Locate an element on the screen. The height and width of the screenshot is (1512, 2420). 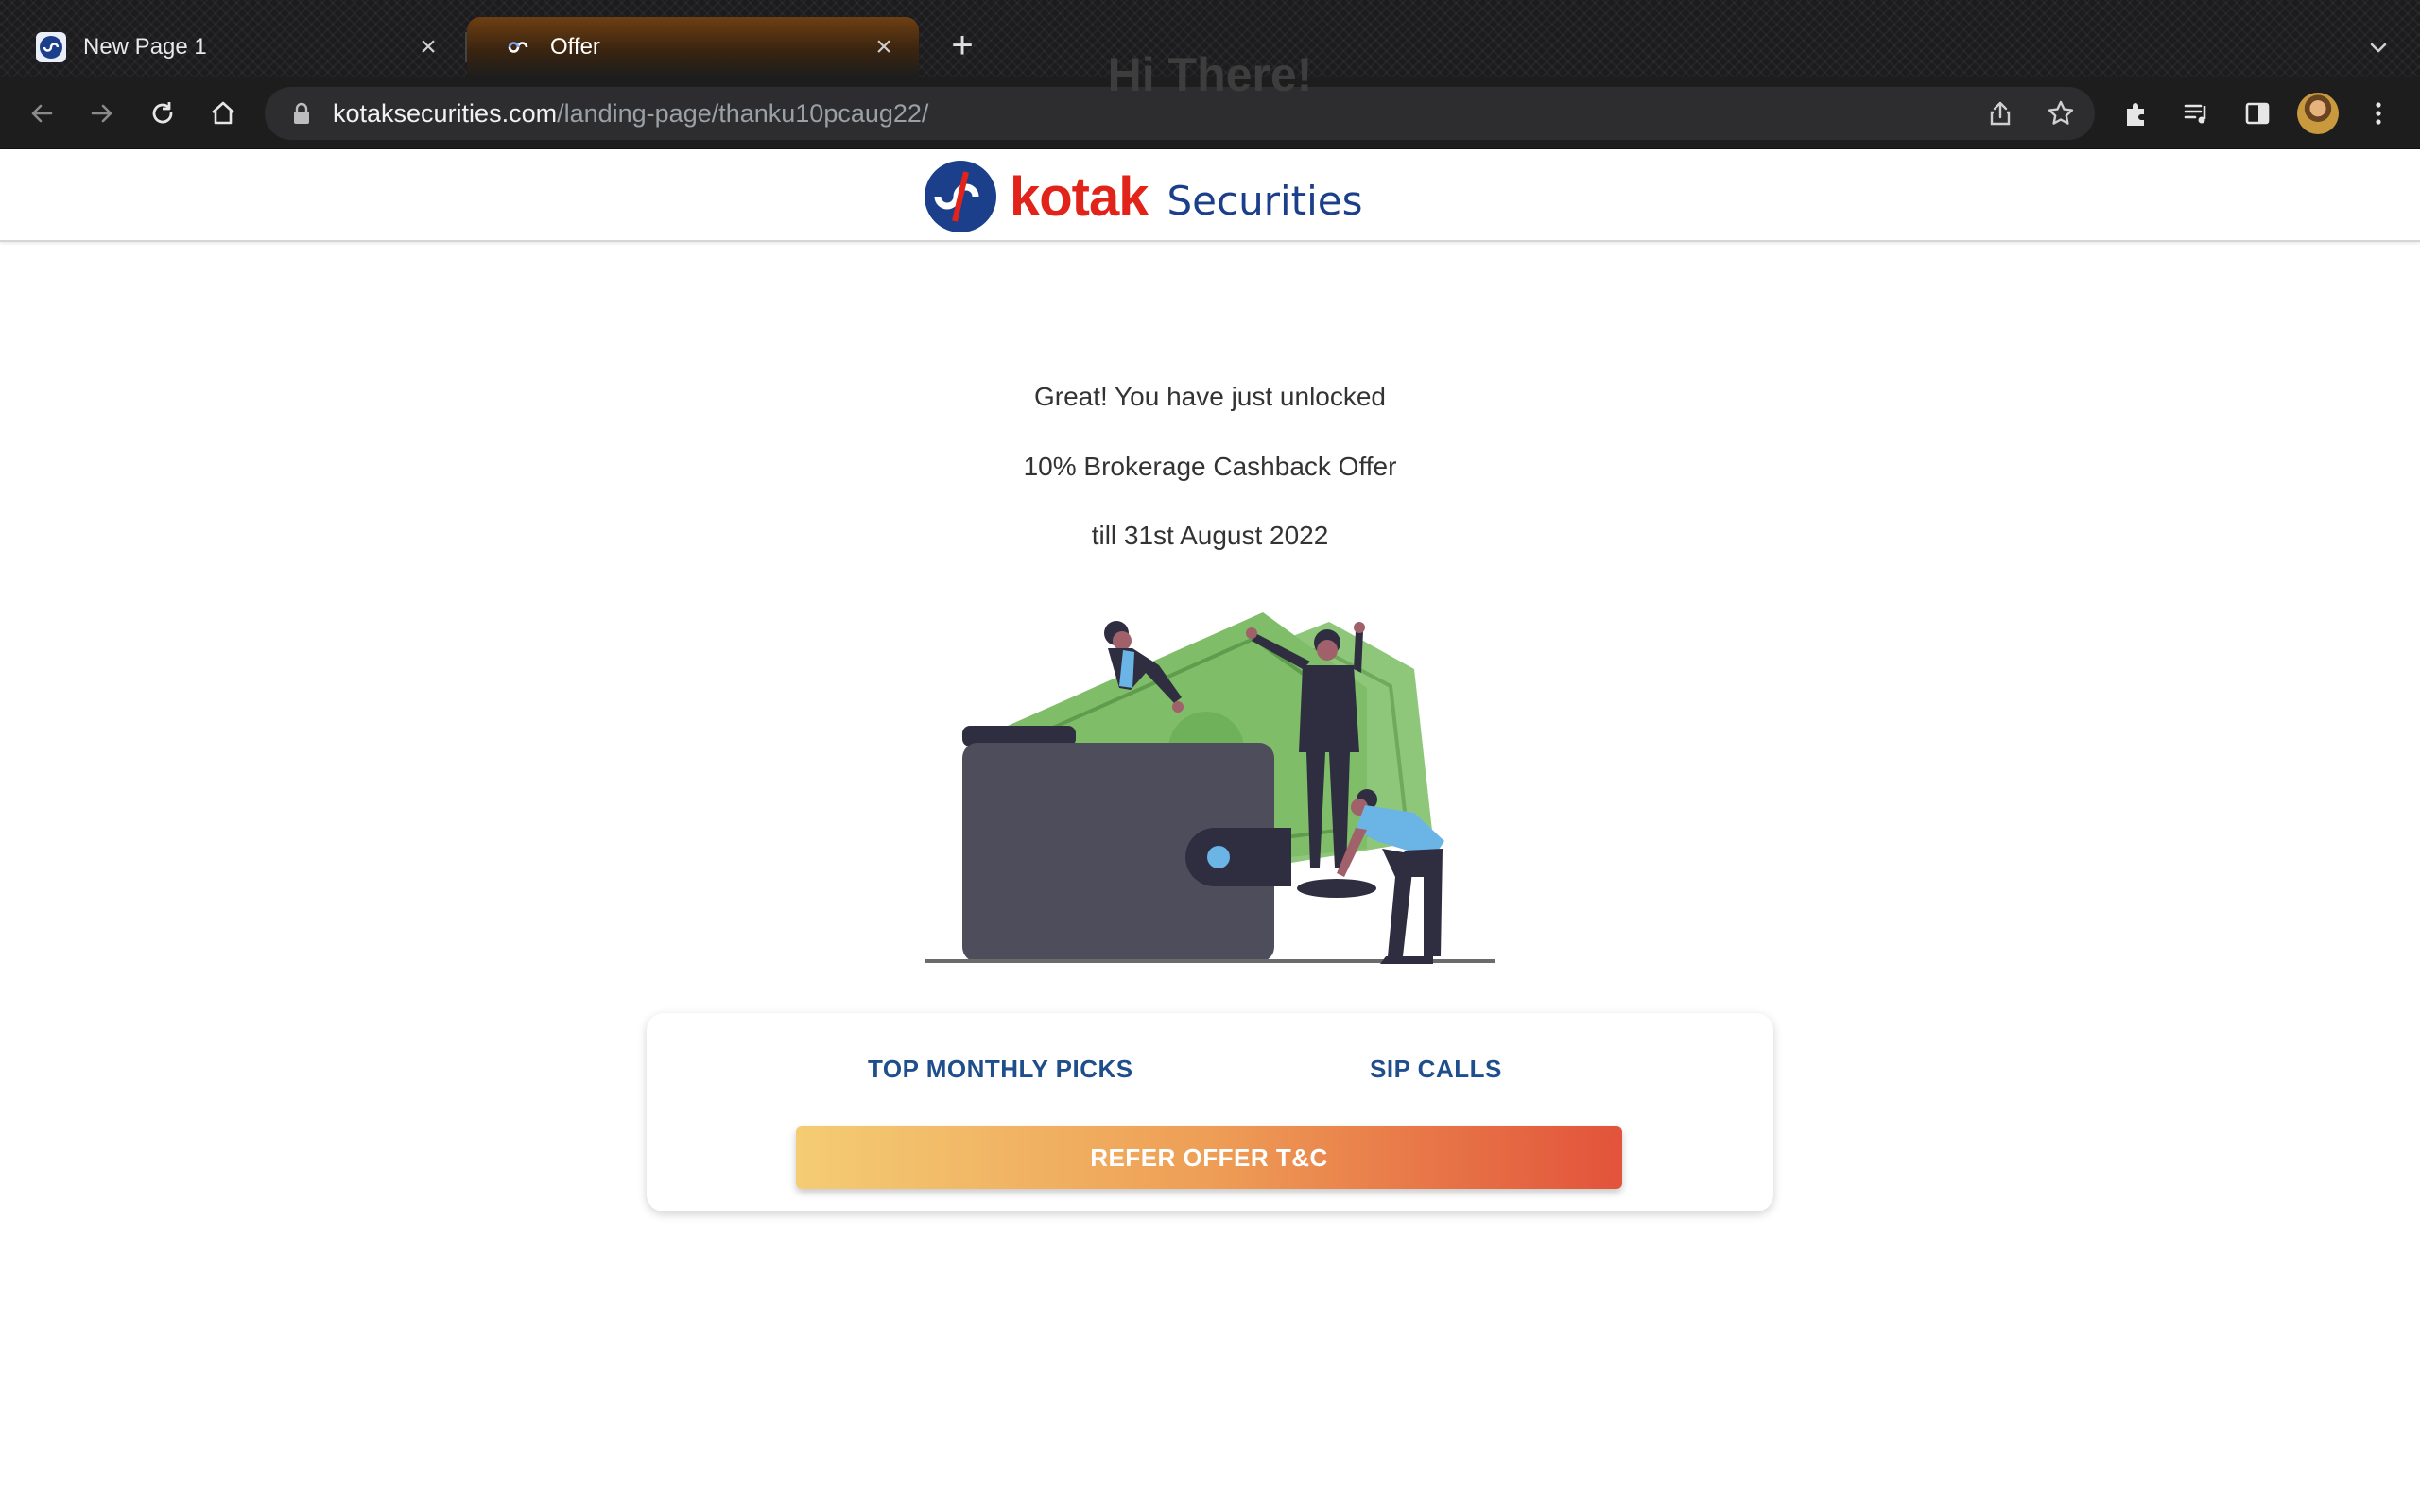
top-monthly-picks-link: TOP MONTHLY PICKS is located at coordinates (1000, 1069).